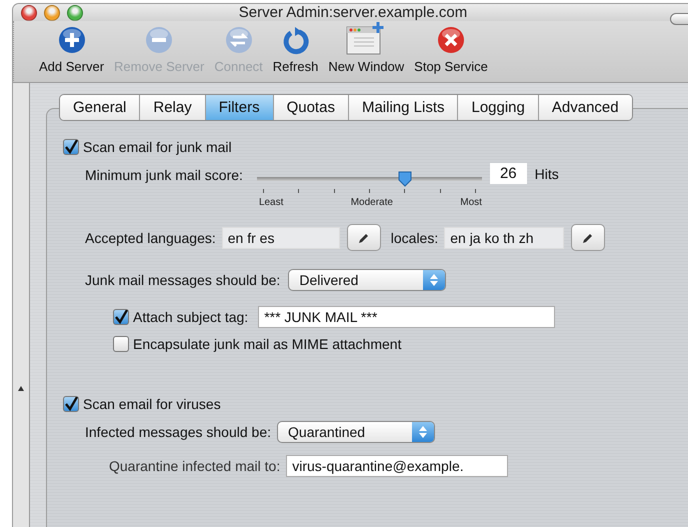 The width and height of the screenshot is (688, 527). What do you see at coordinates (239, 40) in the screenshot?
I see `arrows-icon` at bounding box center [239, 40].